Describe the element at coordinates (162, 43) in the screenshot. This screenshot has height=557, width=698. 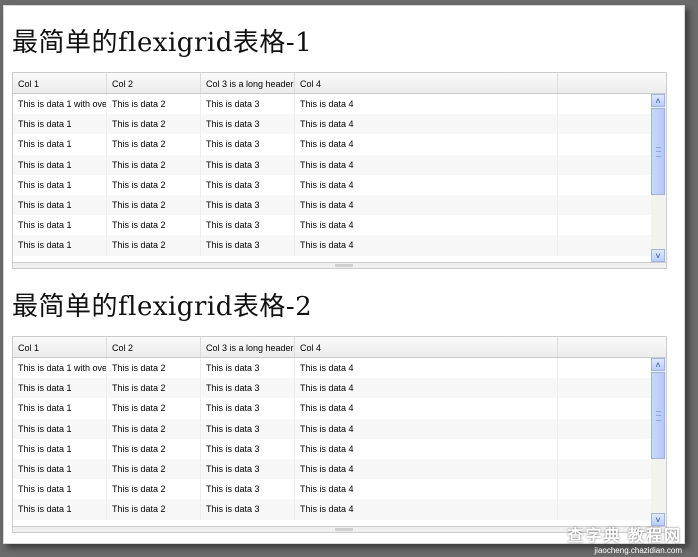
I see `grid-1-title: 最简单的flexigrid表格-1` at that location.